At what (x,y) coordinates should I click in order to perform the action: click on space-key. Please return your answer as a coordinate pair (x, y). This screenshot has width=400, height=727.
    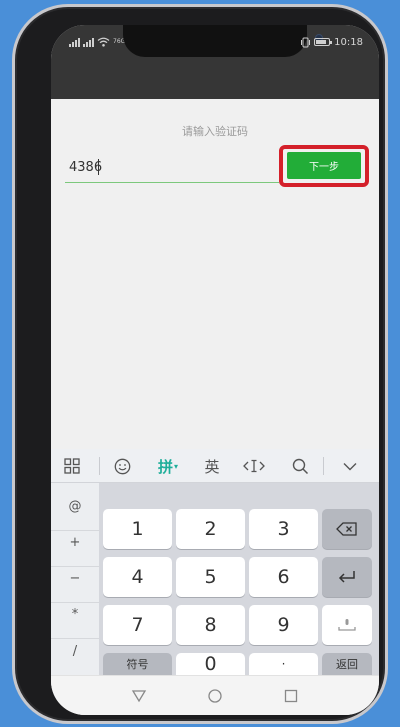
    Looking at the image, I should click on (347, 625).